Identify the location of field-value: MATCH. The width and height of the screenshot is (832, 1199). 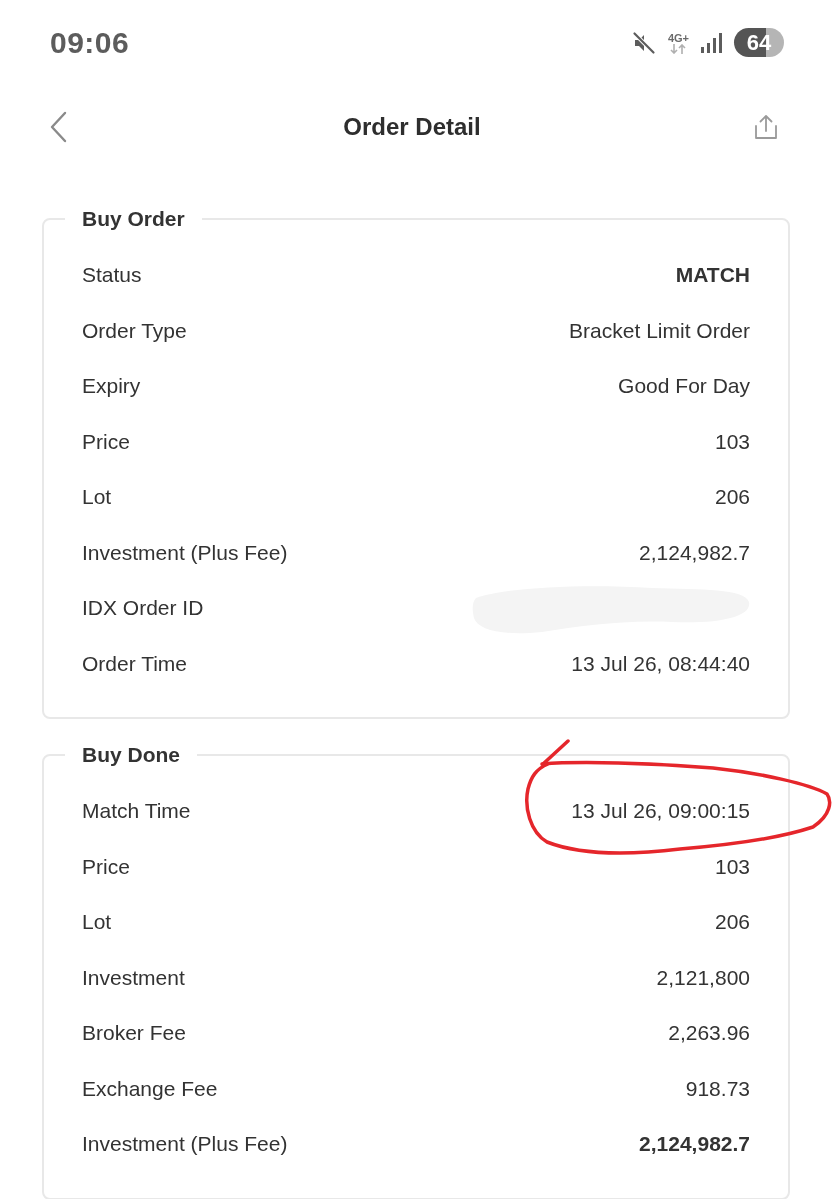
(712, 275).